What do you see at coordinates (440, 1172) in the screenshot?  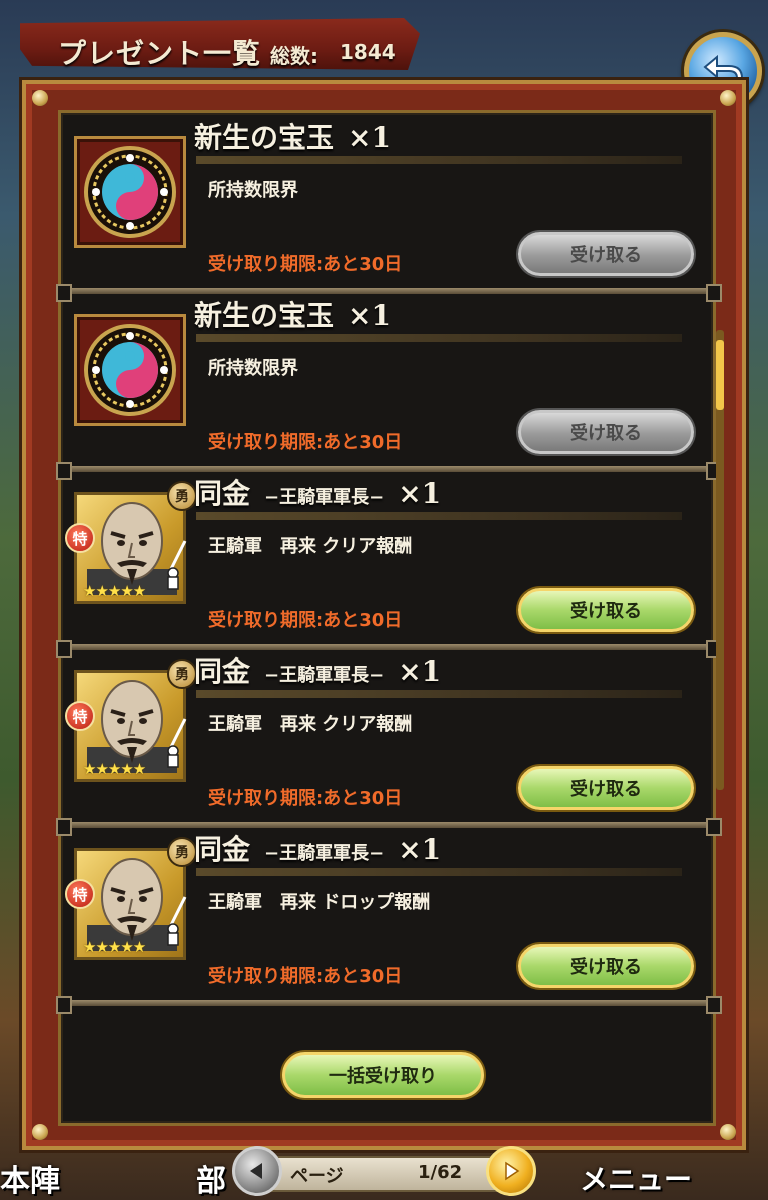 I see `pager-current: 1/62` at bounding box center [440, 1172].